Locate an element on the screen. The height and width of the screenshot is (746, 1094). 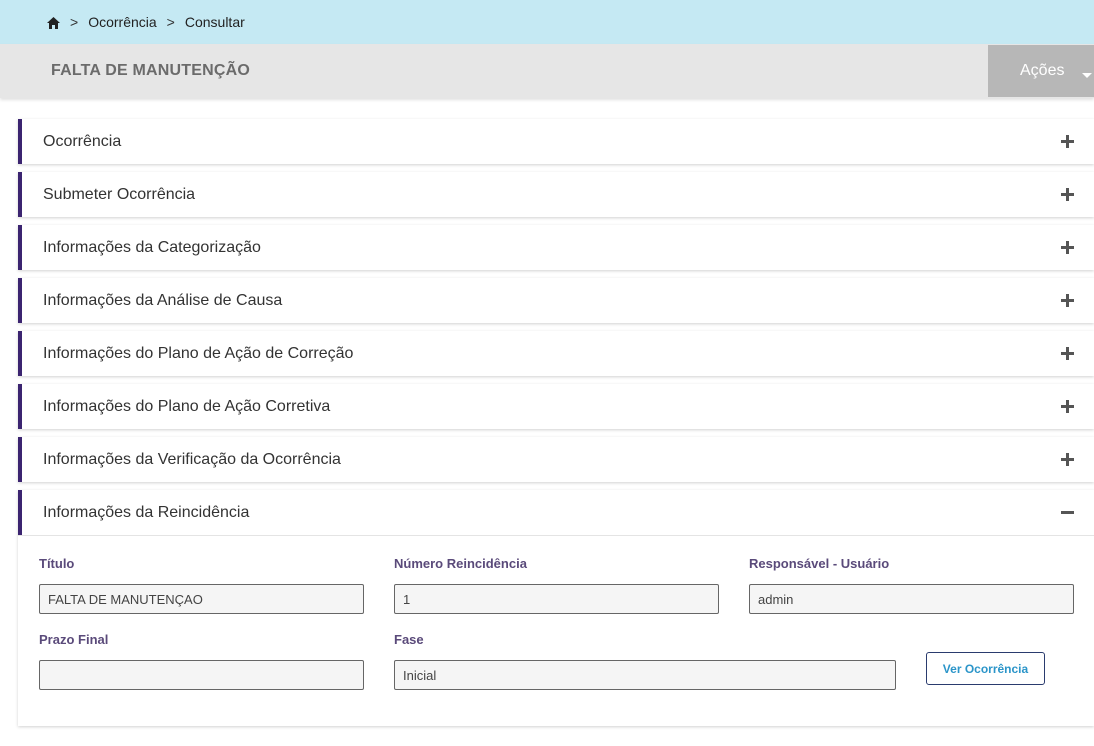
panel-title: Informações da Verificação da Ocorrência is located at coordinates (192, 459).